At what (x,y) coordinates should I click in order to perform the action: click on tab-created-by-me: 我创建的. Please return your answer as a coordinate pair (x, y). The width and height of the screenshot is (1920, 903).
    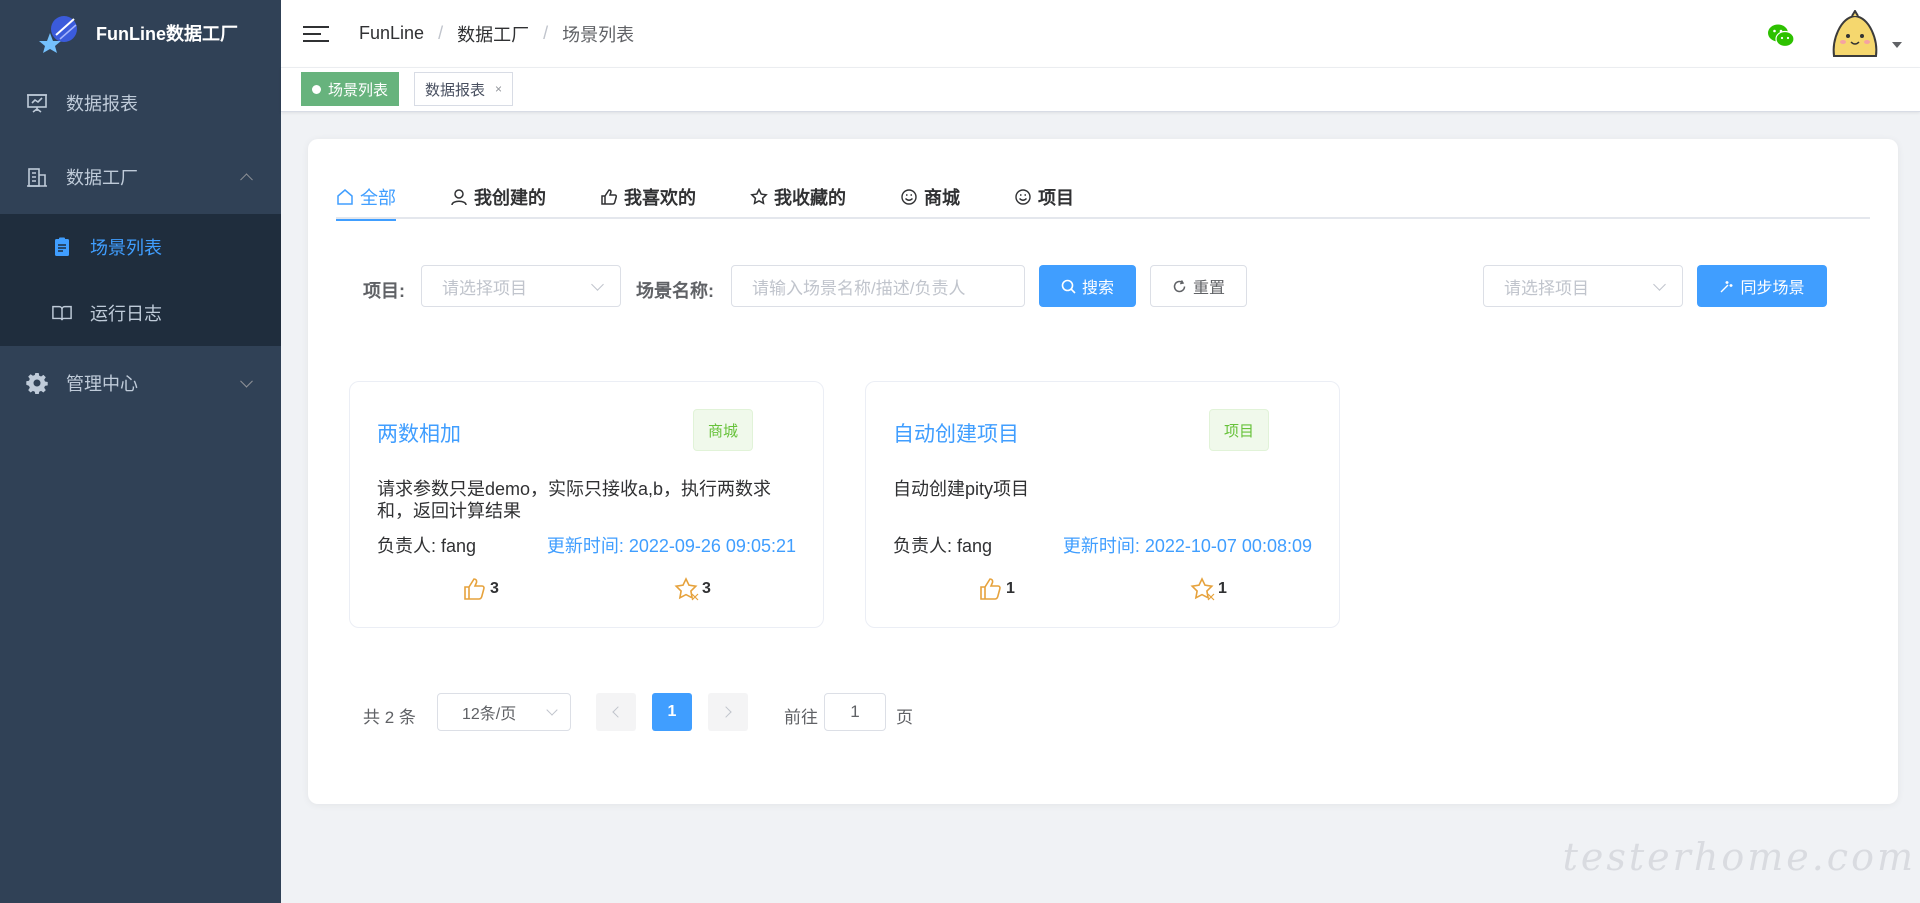
    Looking at the image, I should click on (498, 197).